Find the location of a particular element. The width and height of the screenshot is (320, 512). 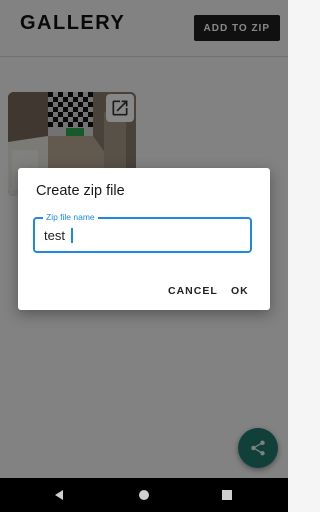

dialog-title: Create zip file is located at coordinates (80, 191).